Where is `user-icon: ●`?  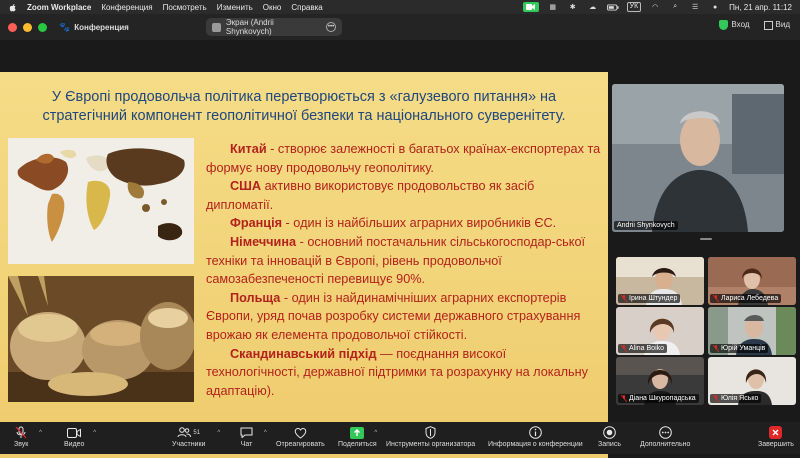
user-icon: ● is located at coordinates (715, 7).